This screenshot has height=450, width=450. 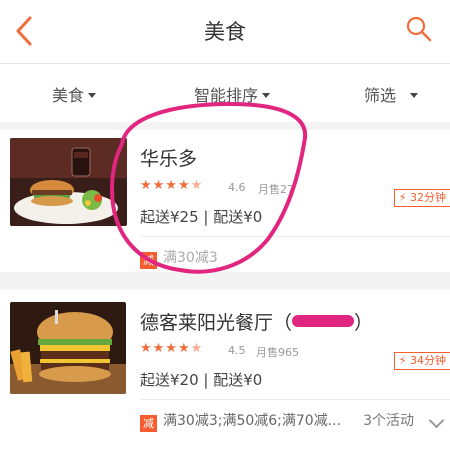 What do you see at coordinates (201, 217) in the screenshot?
I see `delivery-fees: 起送¥25 | 配送¥0` at bounding box center [201, 217].